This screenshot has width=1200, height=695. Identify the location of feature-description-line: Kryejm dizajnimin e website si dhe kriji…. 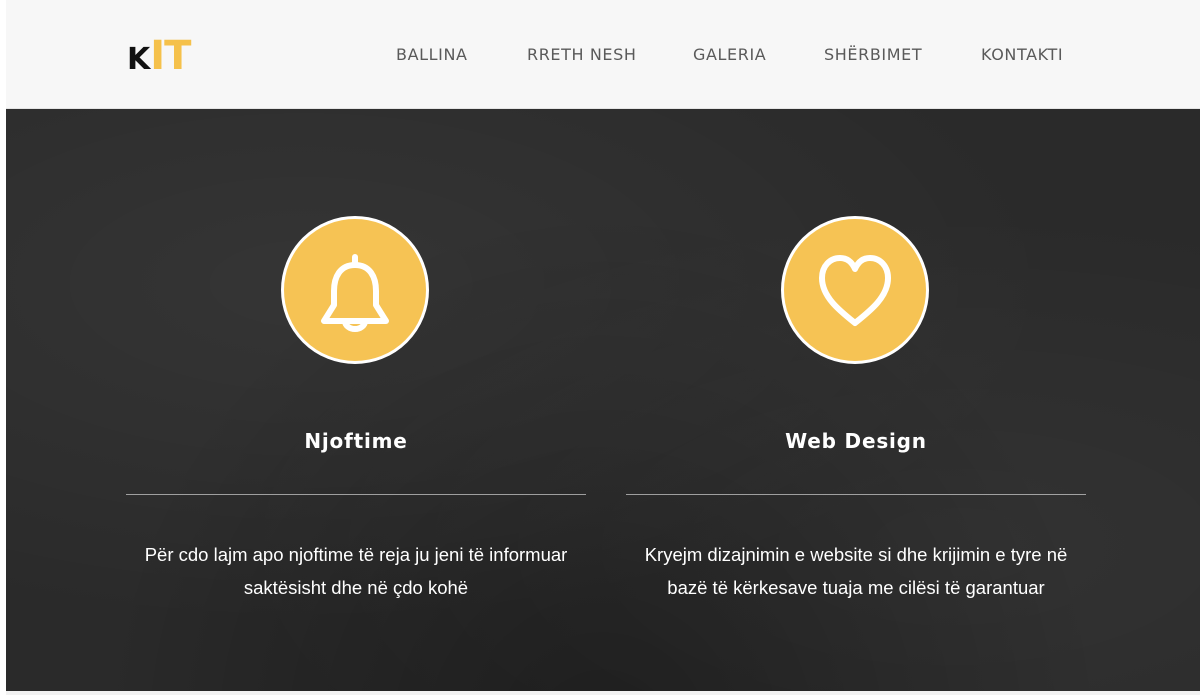
(856, 554).